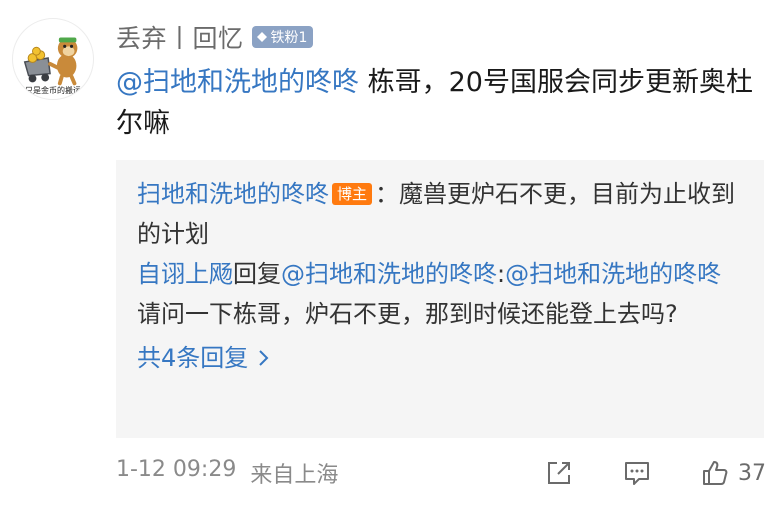 The image size is (779, 509). Describe the element at coordinates (176, 469) in the screenshot. I see `comment-date: 1-12 09:29` at that location.